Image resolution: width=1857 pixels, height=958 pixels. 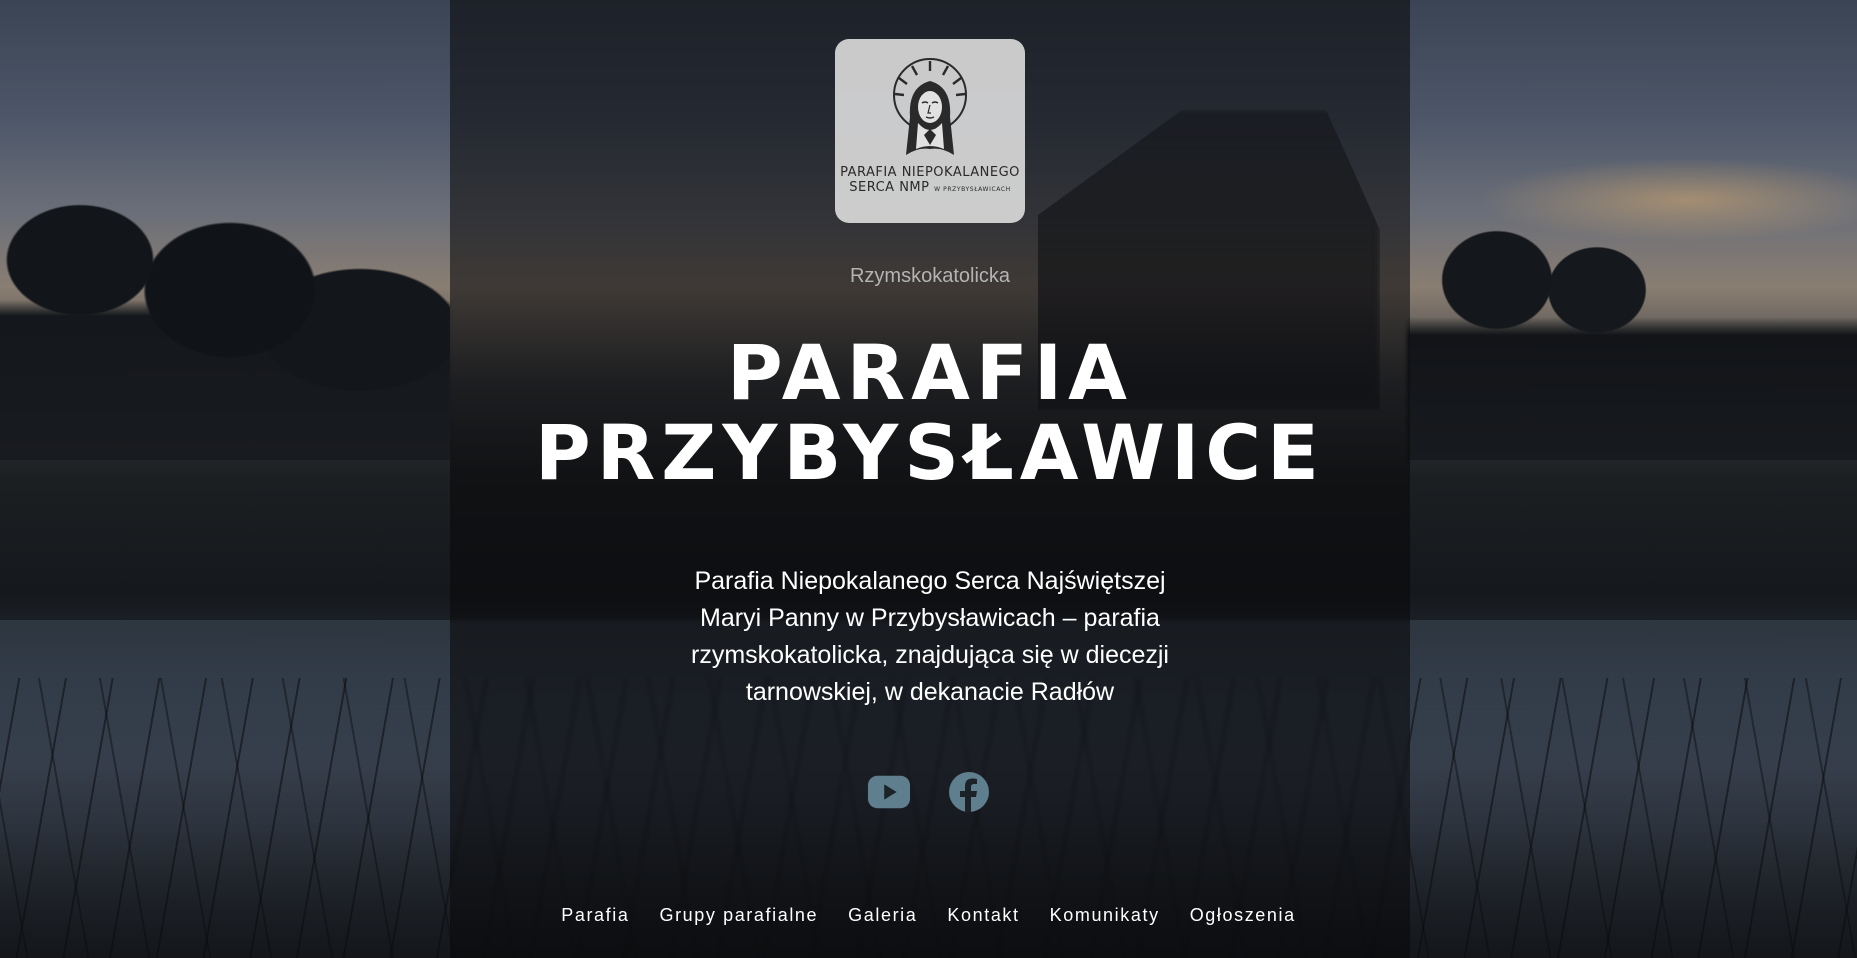 I want to click on youtube-icon, so click(x=888, y=792).